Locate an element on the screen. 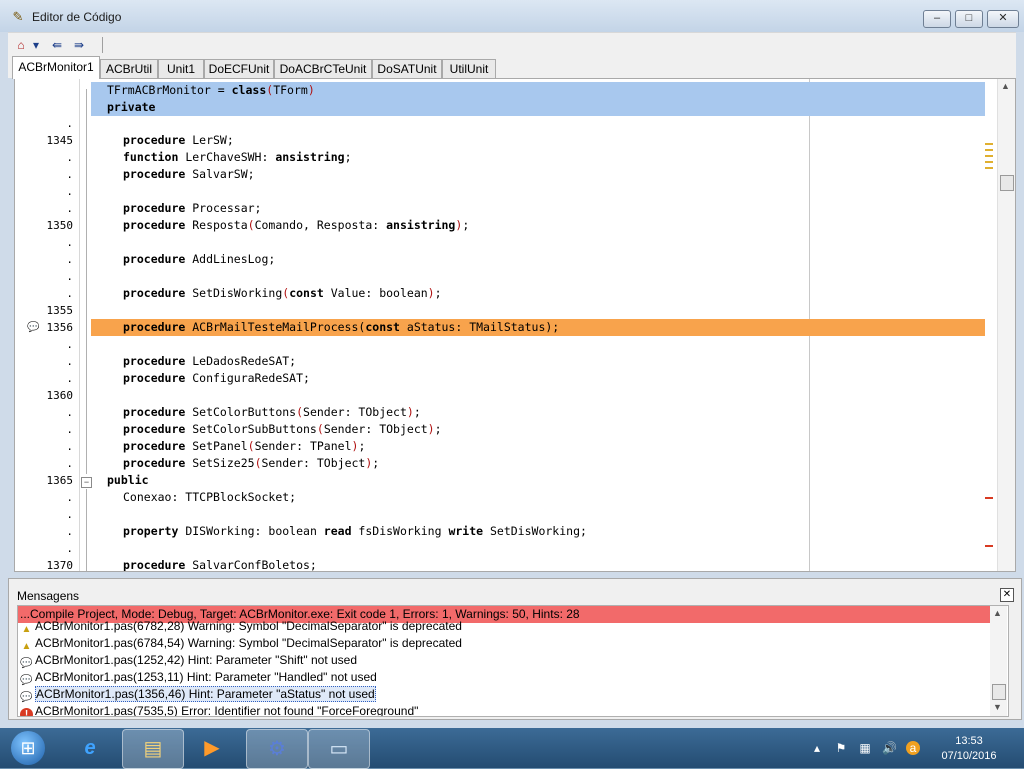  code-line: private is located at coordinates (538, 107).